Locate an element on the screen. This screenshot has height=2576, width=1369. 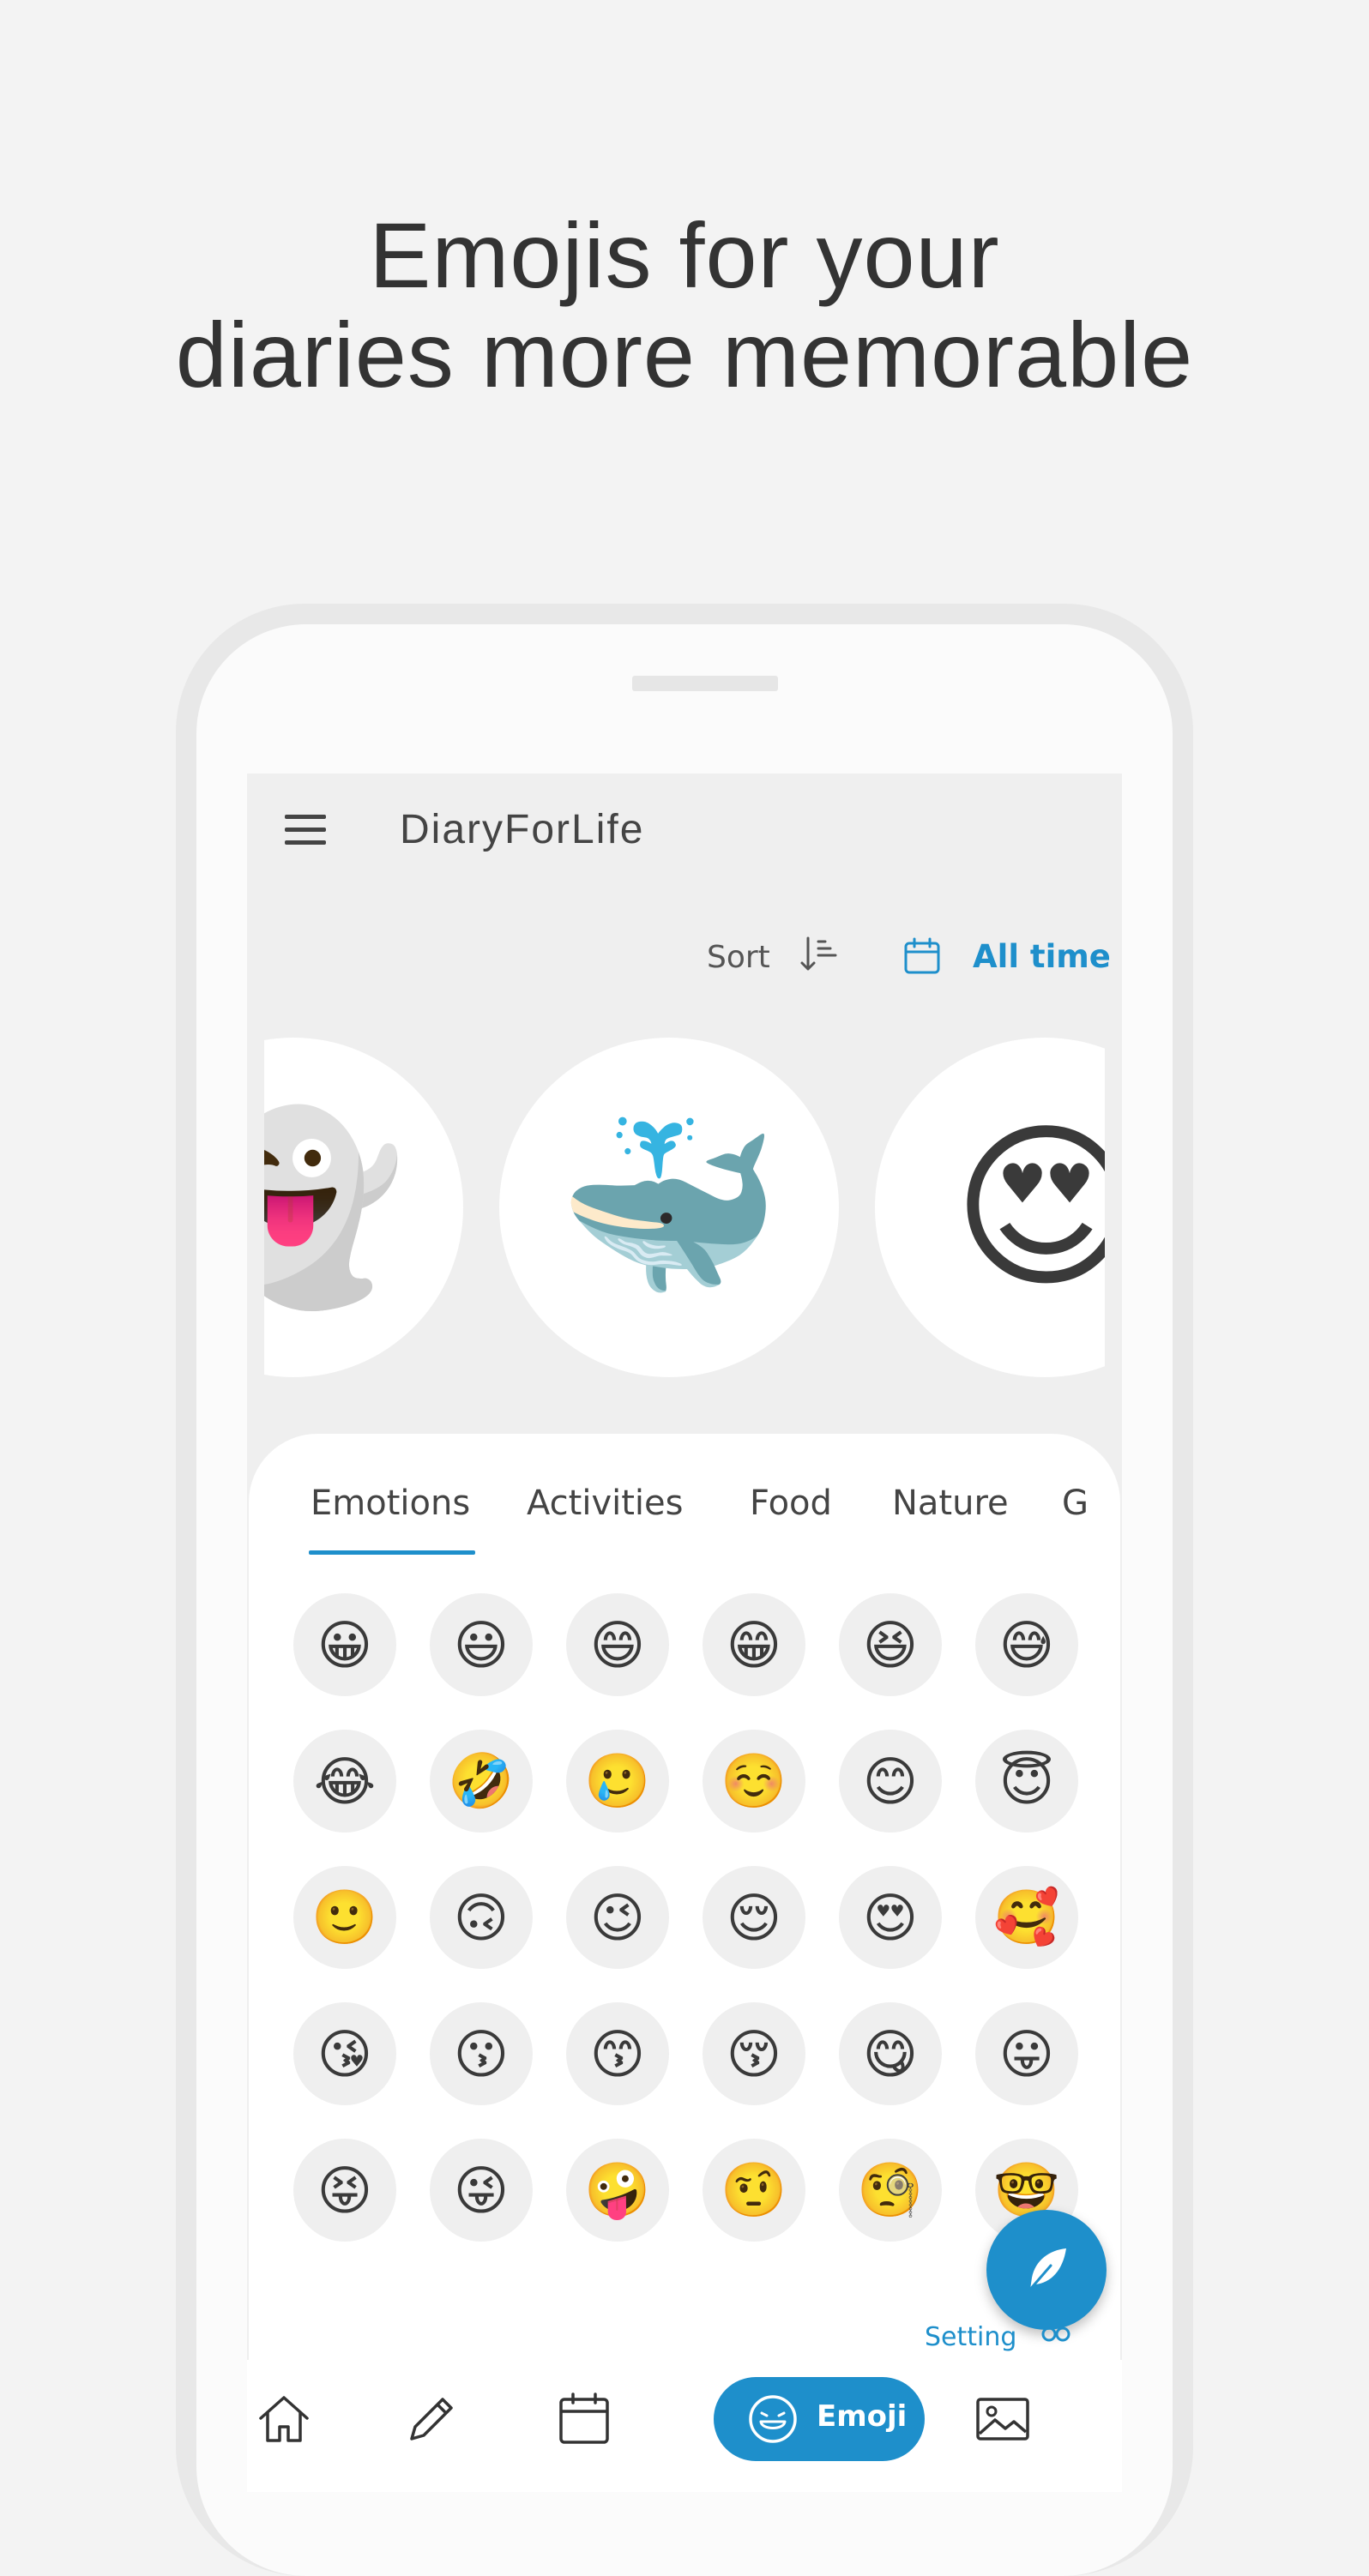
category-tabs: Emotions Activities Food Nature G is located at coordinates (684, 1498).